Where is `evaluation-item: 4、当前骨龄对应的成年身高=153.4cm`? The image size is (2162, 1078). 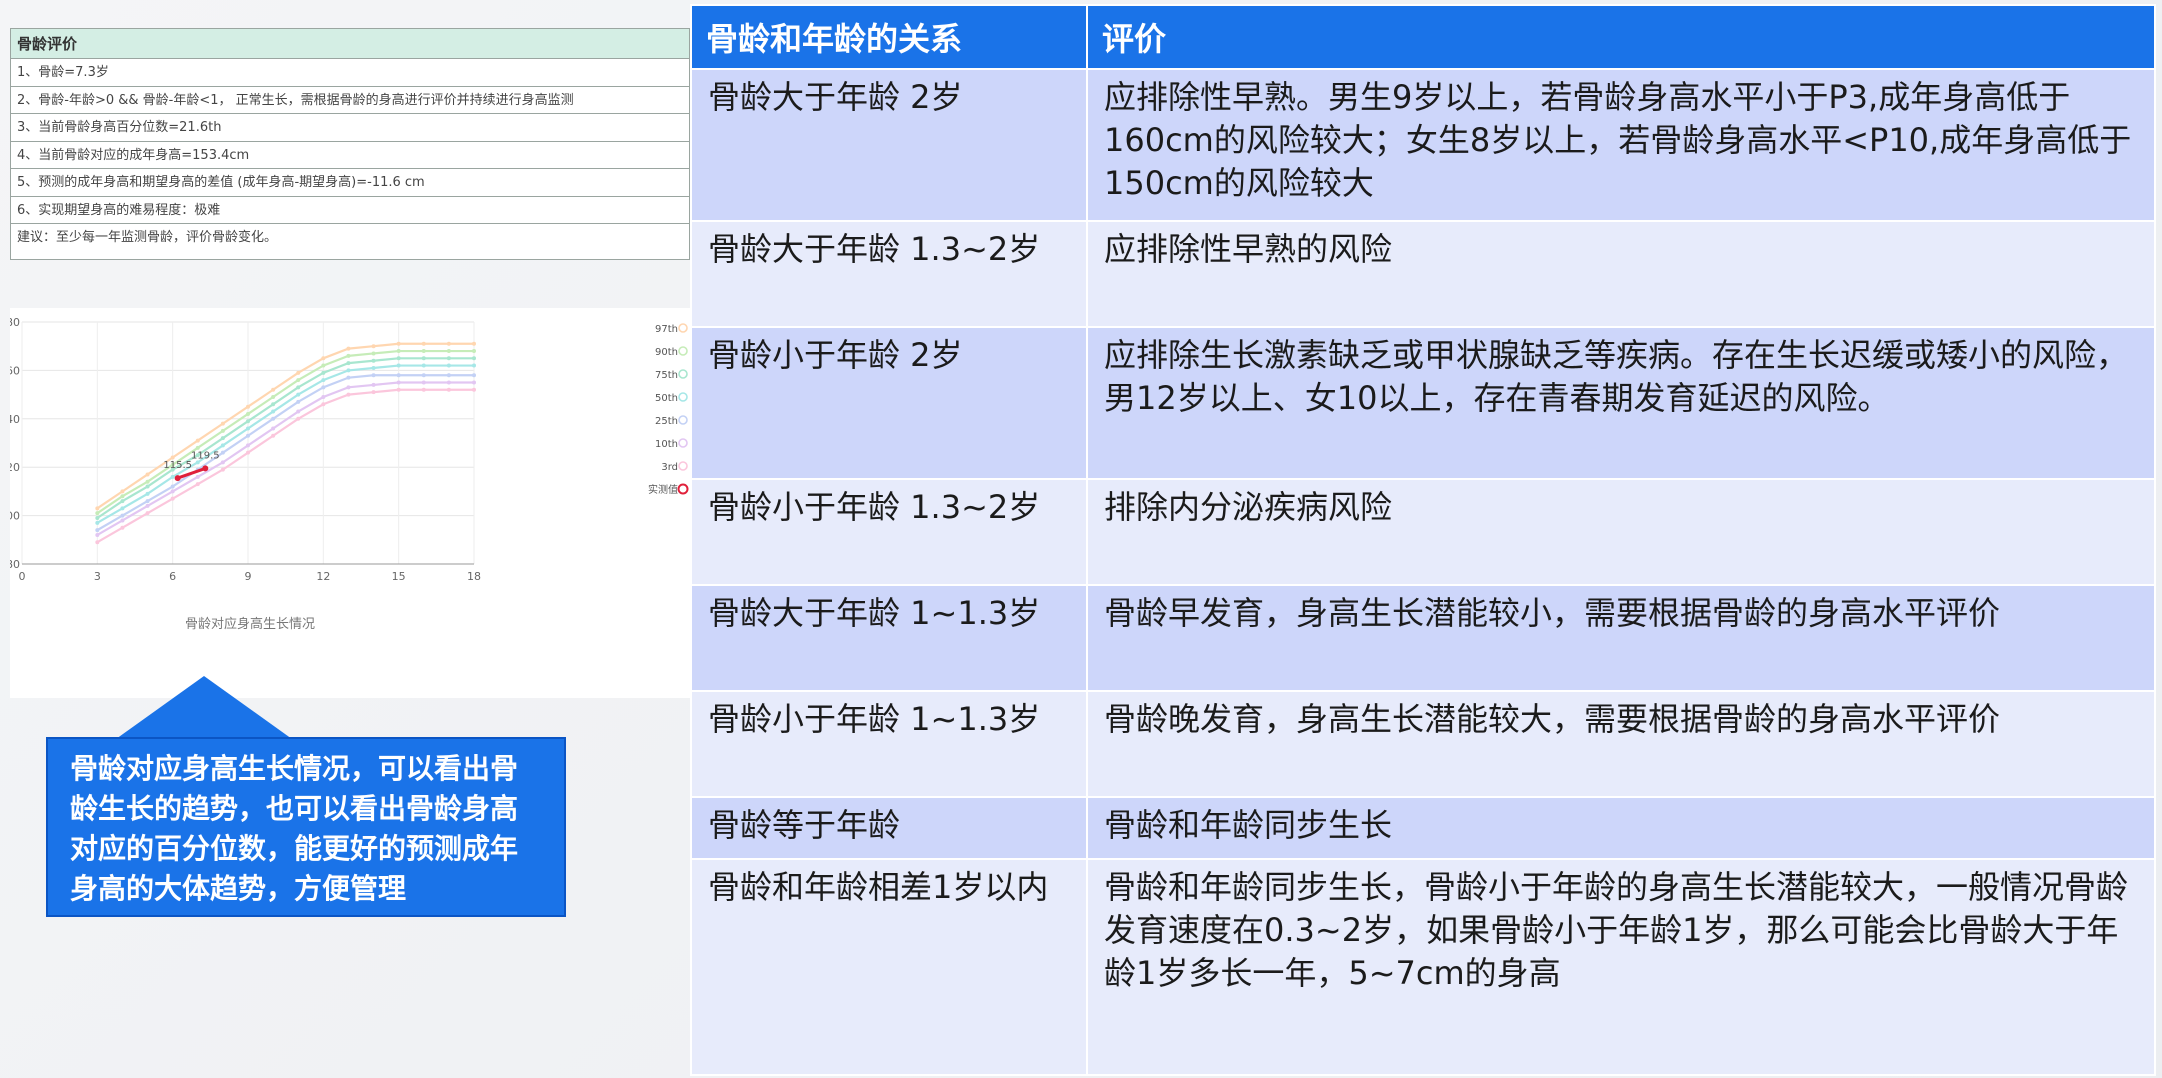
evaluation-item: 4、当前骨龄对应的成年身高=153.4cm is located at coordinates (350, 155).